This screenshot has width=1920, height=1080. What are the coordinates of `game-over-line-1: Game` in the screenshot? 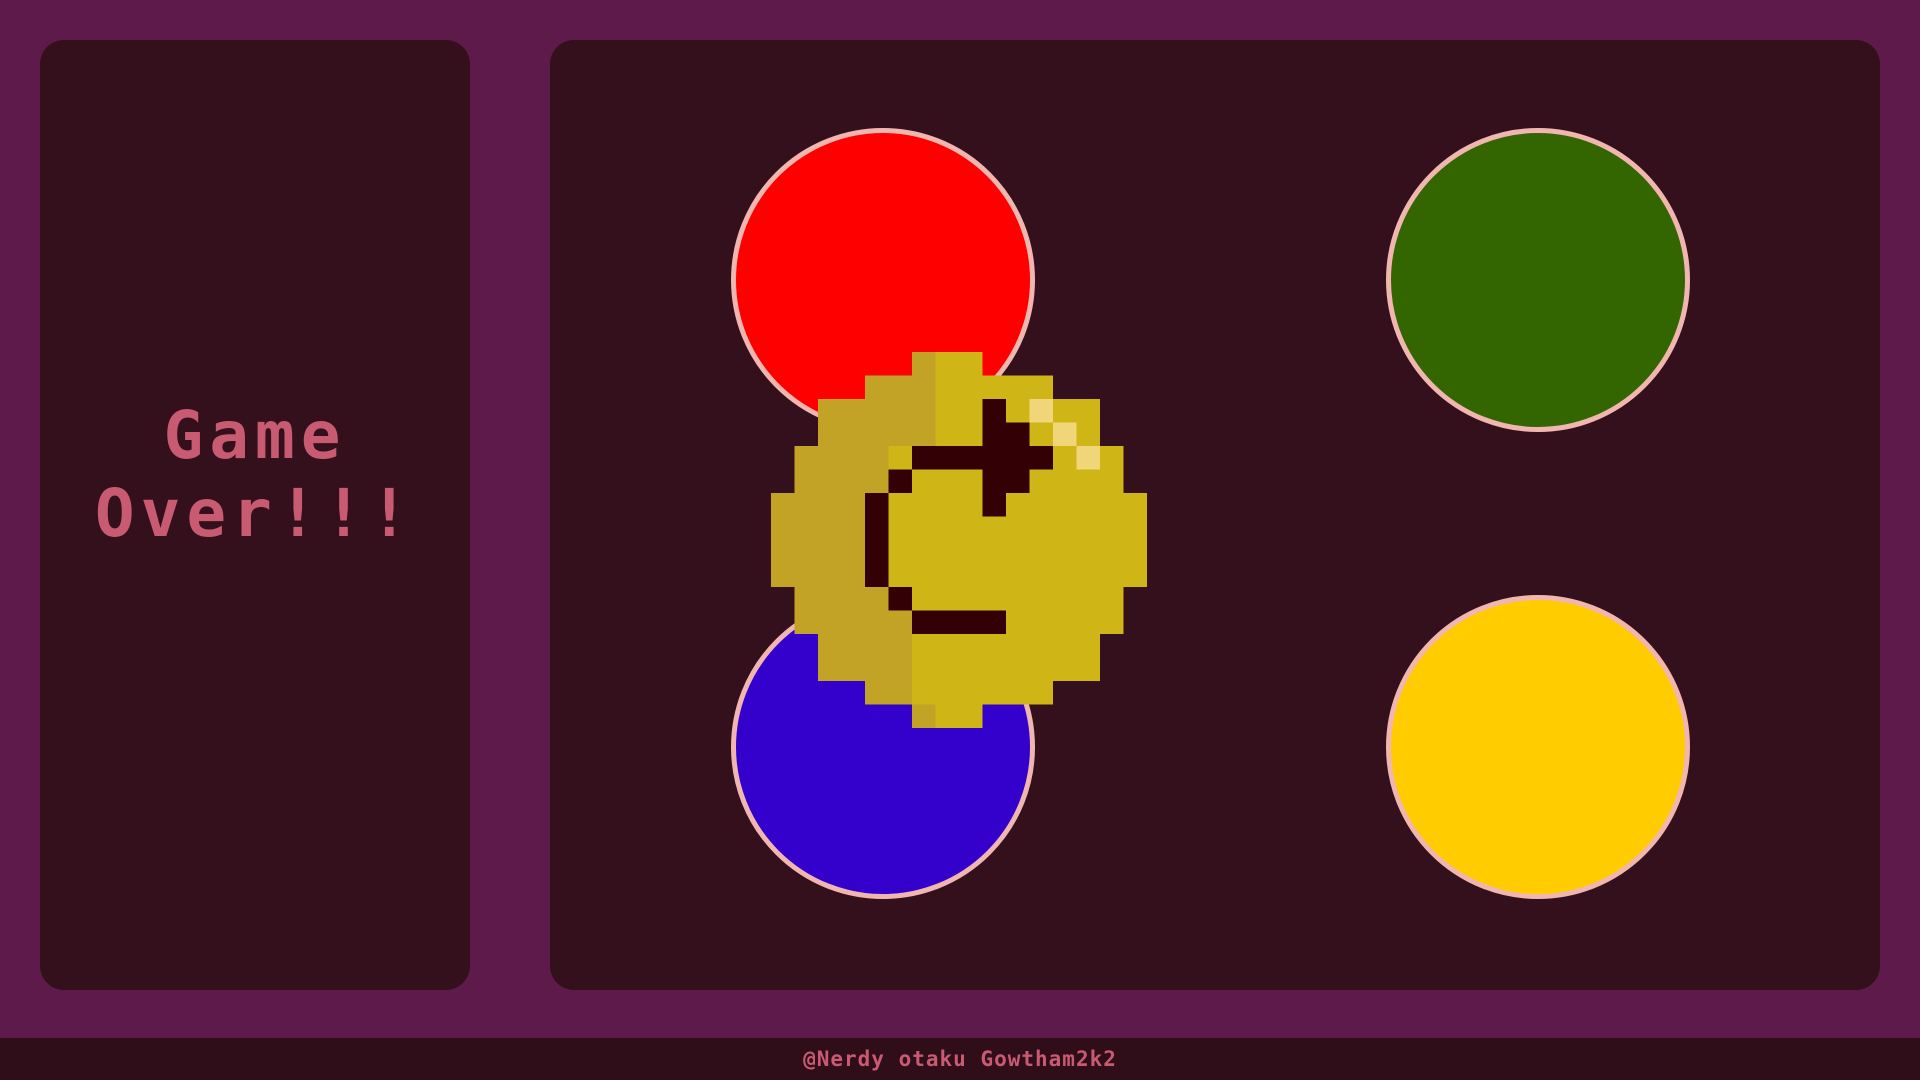 It's located at (255, 435).